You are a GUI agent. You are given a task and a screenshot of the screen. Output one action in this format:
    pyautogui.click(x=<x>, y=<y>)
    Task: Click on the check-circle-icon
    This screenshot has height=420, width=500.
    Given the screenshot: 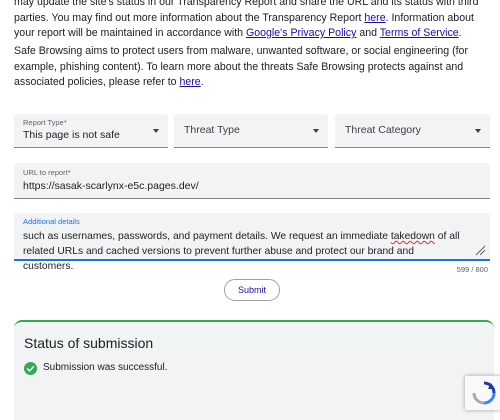 What is the action you would take?
    pyautogui.click(x=30, y=368)
    